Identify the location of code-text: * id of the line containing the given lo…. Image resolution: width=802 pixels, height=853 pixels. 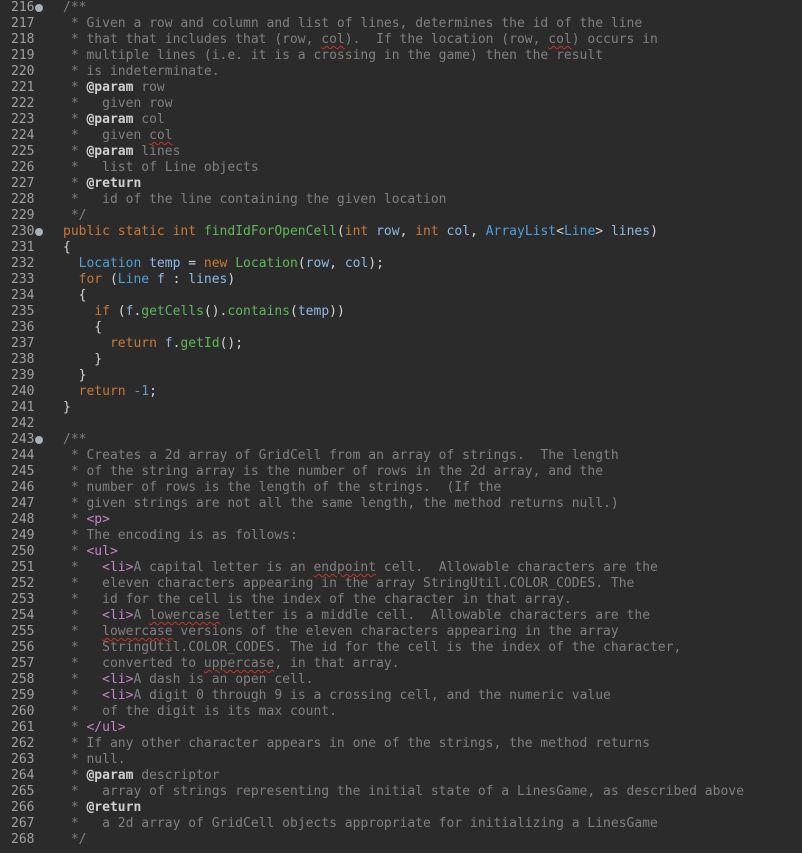
(255, 200).